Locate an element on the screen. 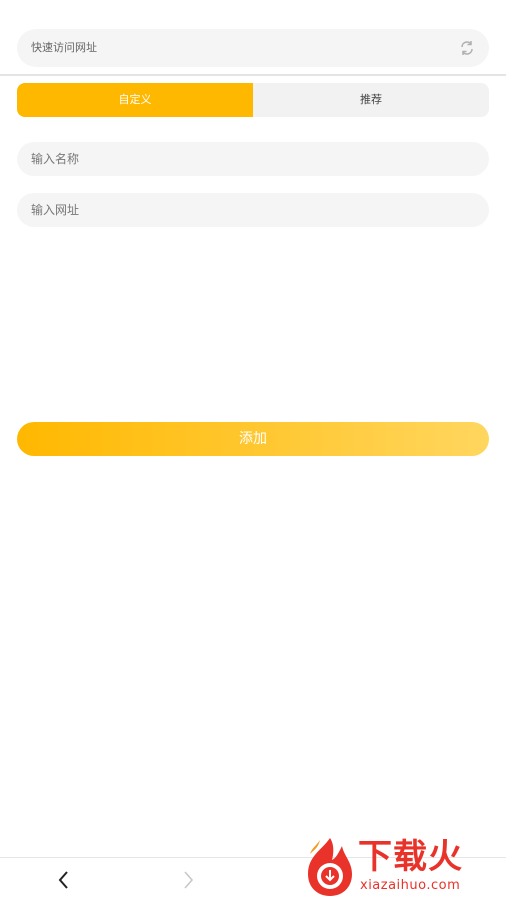 The height and width of the screenshot is (900, 506). name-input is located at coordinates (253, 159).